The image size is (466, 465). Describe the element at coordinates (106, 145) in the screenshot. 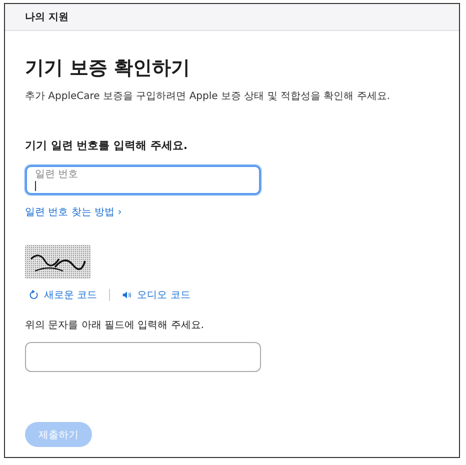

I see `section-heading: 기기 일련 번호를 입력해 주세요.` at that location.